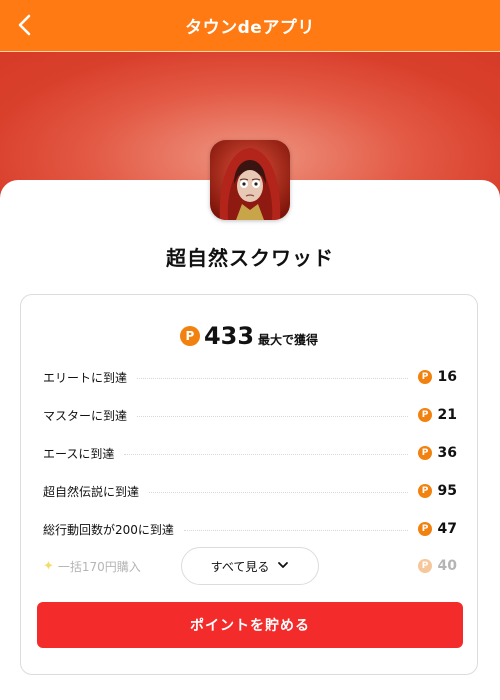  Describe the element at coordinates (447, 529) in the screenshot. I see `reward-points: 47` at that location.